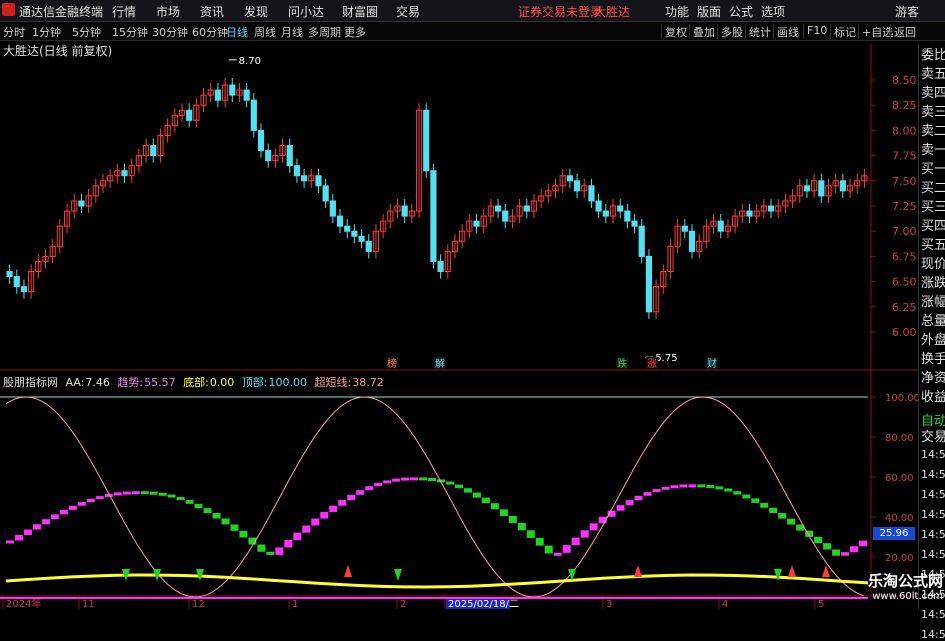  I want to click on side-label: 涨幅, so click(933, 302).